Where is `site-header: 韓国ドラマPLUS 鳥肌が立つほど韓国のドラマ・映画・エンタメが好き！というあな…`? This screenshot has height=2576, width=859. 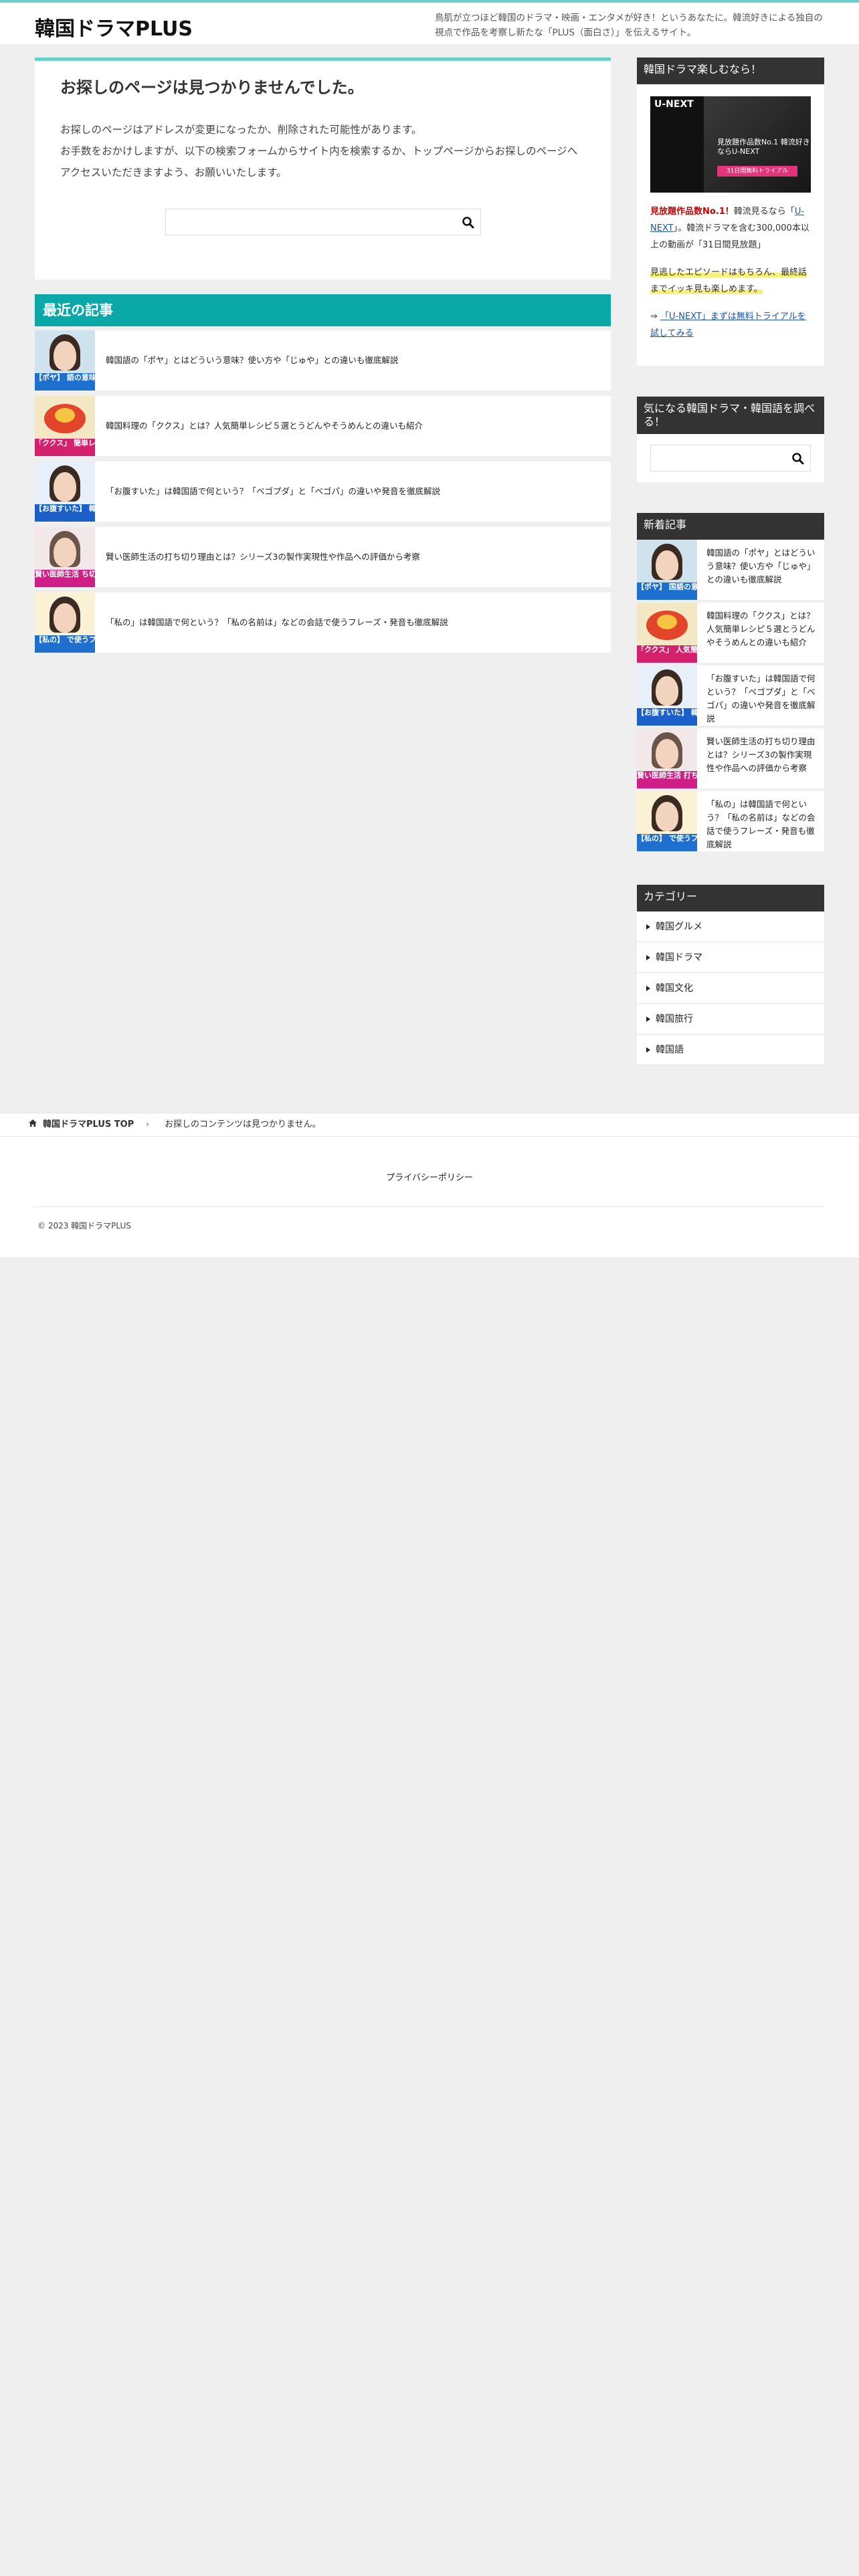 site-header: 韓国ドラマPLUS 鳥肌が立つほど韓国のドラマ・映画・エンタメが好き！というあな… is located at coordinates (429, 22).